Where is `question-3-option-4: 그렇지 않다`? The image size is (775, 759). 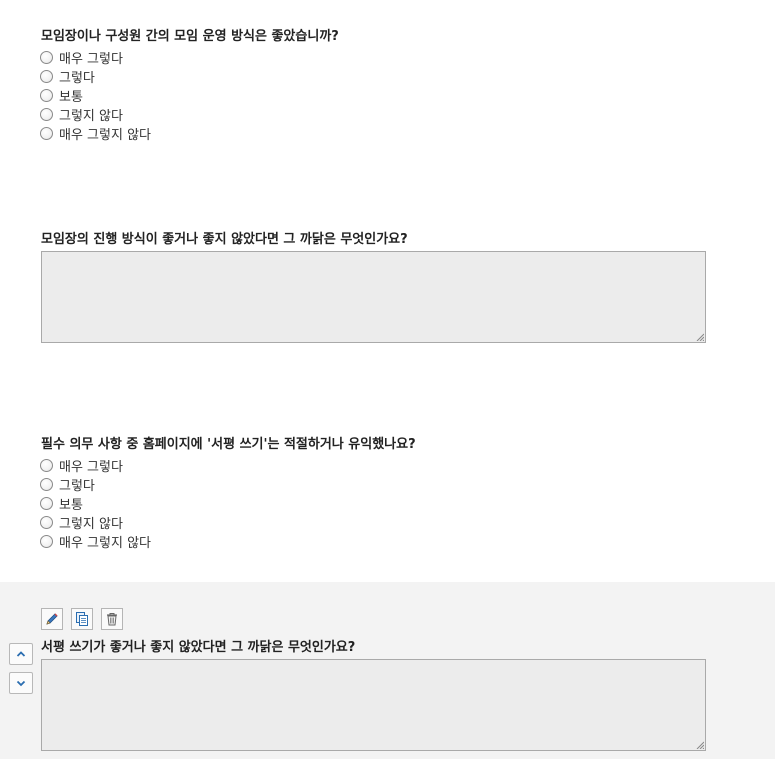 question-3-option-4: 그렇지 않다 is located at coordinates (95, 522).